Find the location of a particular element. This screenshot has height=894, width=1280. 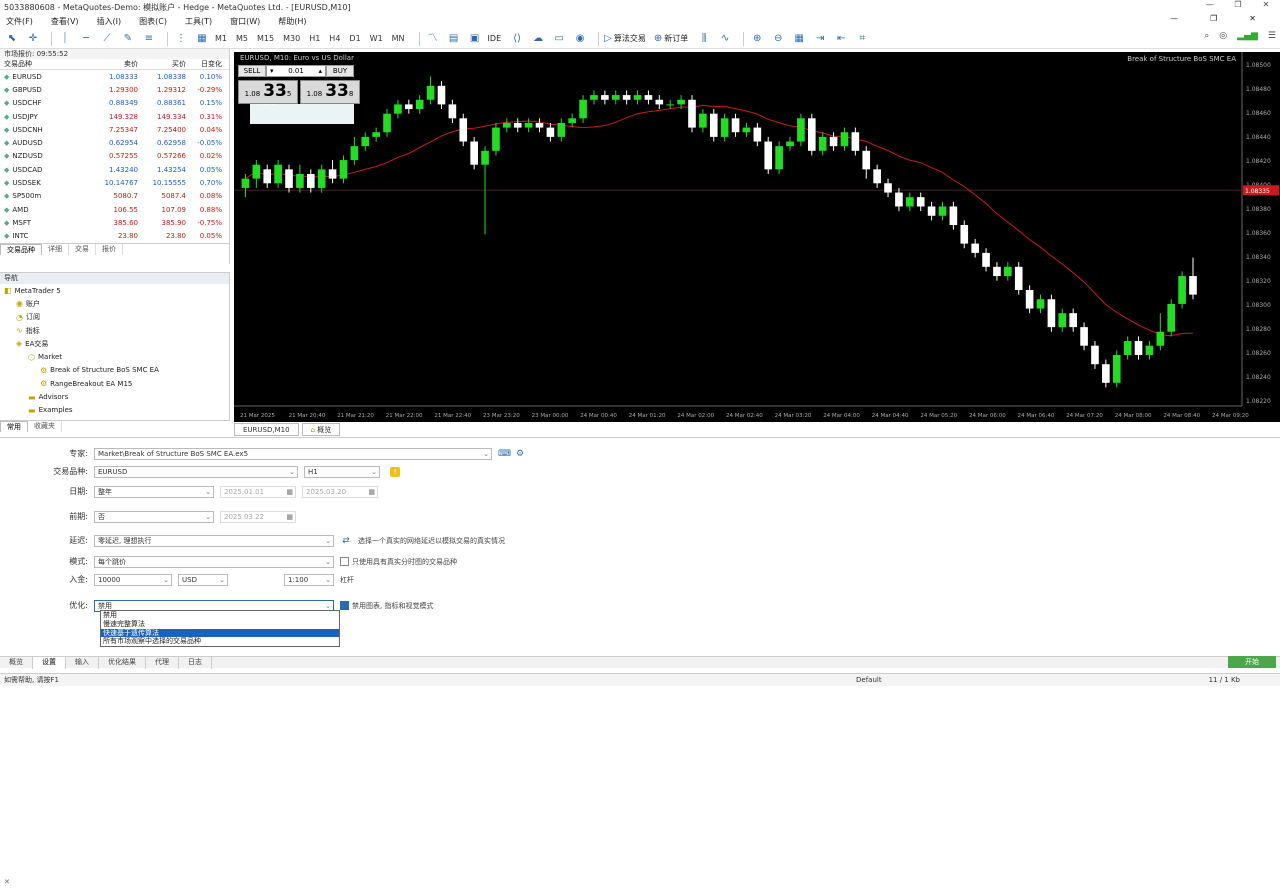

depth-of-market-icon: ⫼ is located at coordinates (704, 39).